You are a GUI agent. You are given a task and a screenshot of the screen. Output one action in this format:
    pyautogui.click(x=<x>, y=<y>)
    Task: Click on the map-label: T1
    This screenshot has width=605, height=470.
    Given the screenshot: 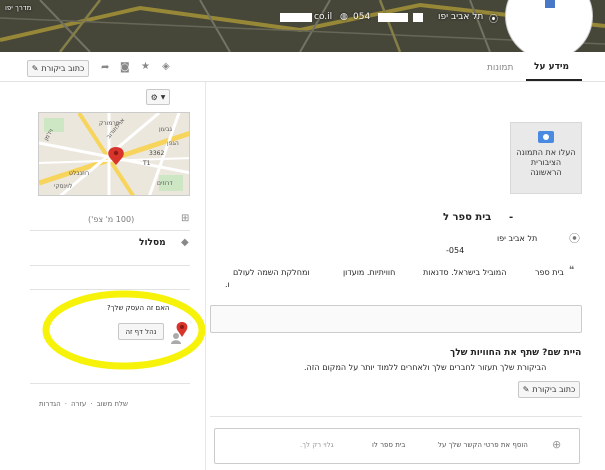 What is the action you would take?
    pyautogui.click(x=146, y=163)
    